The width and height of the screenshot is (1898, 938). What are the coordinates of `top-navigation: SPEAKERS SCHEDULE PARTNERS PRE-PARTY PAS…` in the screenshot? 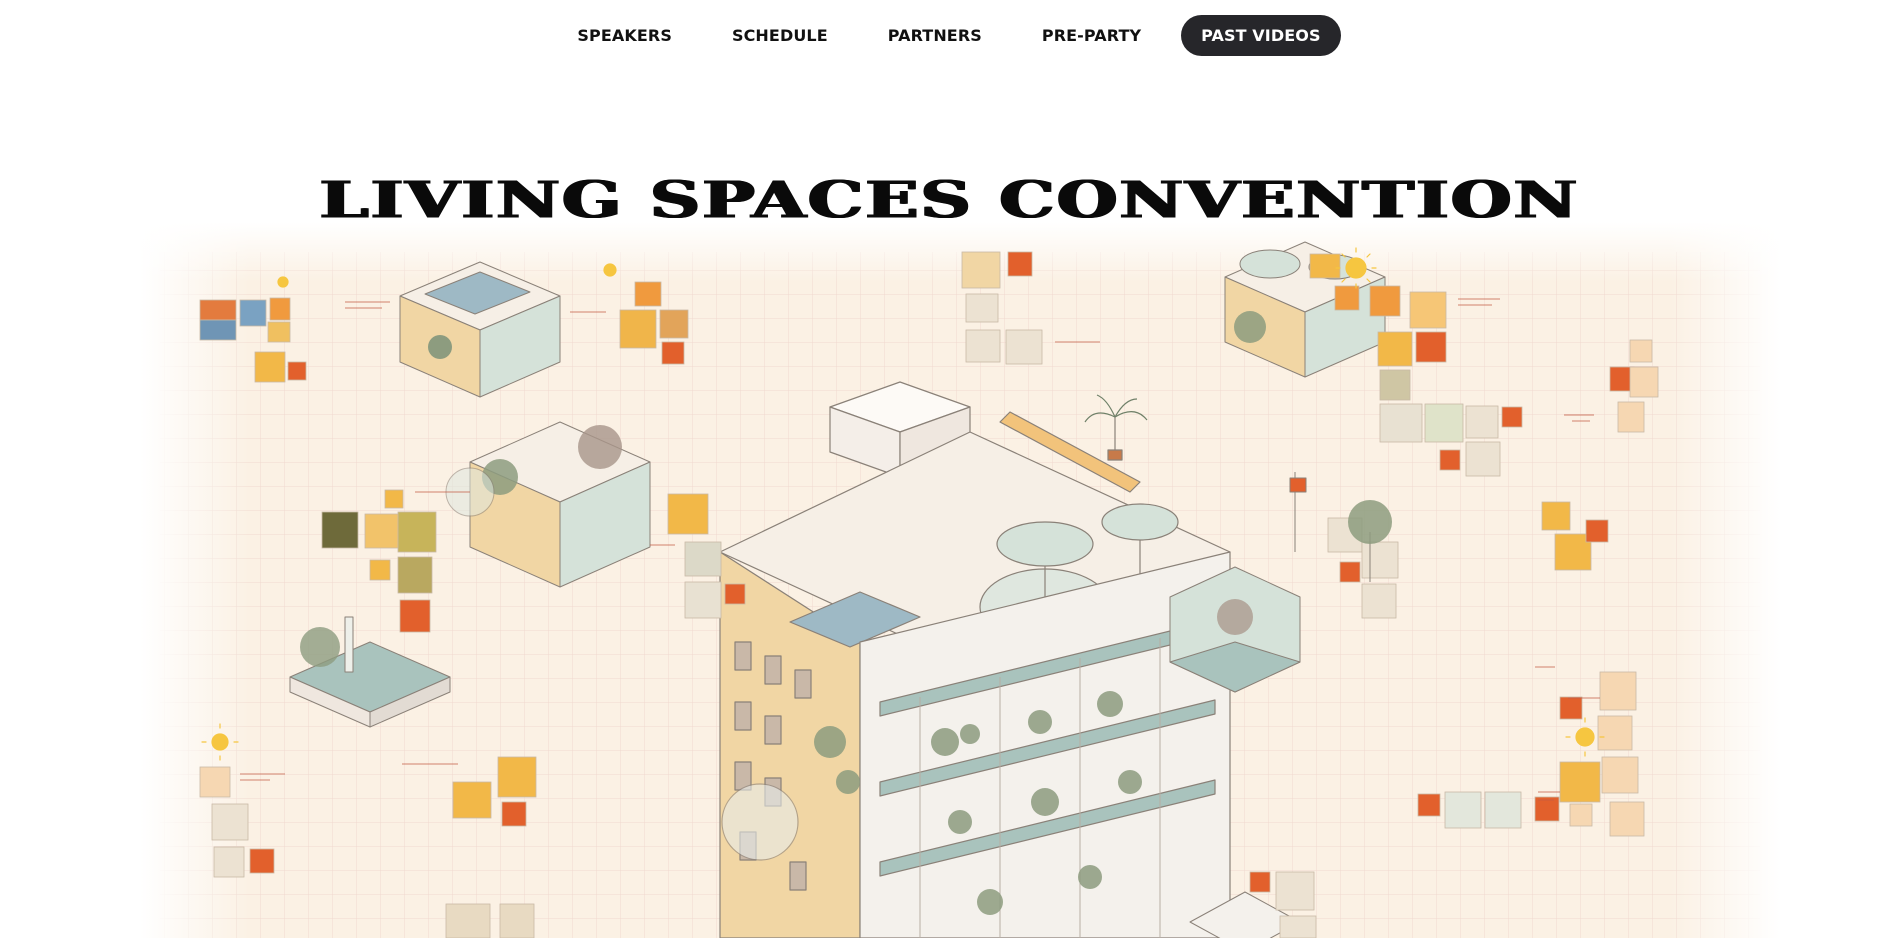 It's located at (949, 35).